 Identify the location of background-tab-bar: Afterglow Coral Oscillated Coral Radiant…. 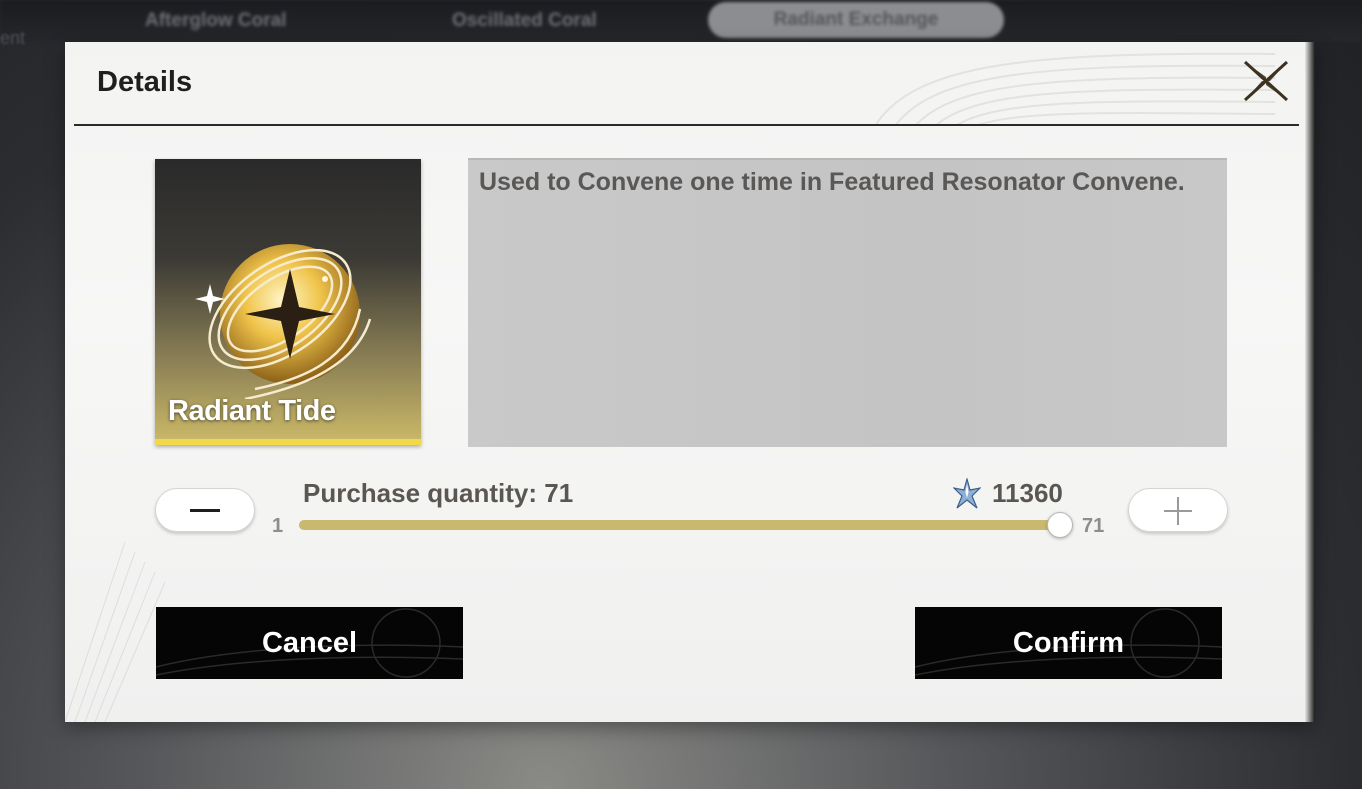
(681, 21).